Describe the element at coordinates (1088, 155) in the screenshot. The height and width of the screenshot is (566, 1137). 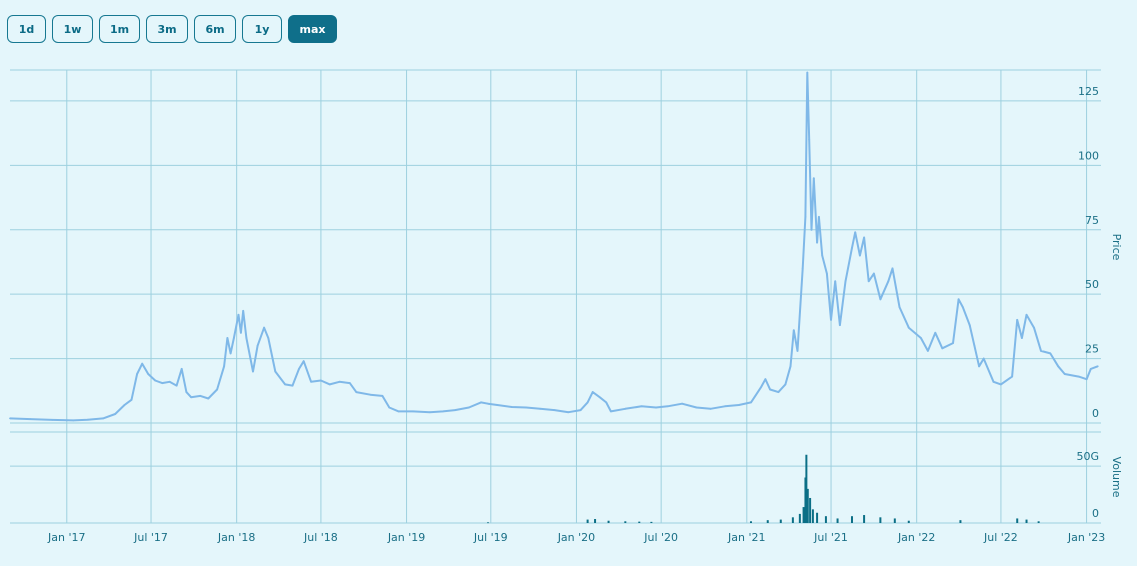
I see `price-tick-label: 100` at that location.